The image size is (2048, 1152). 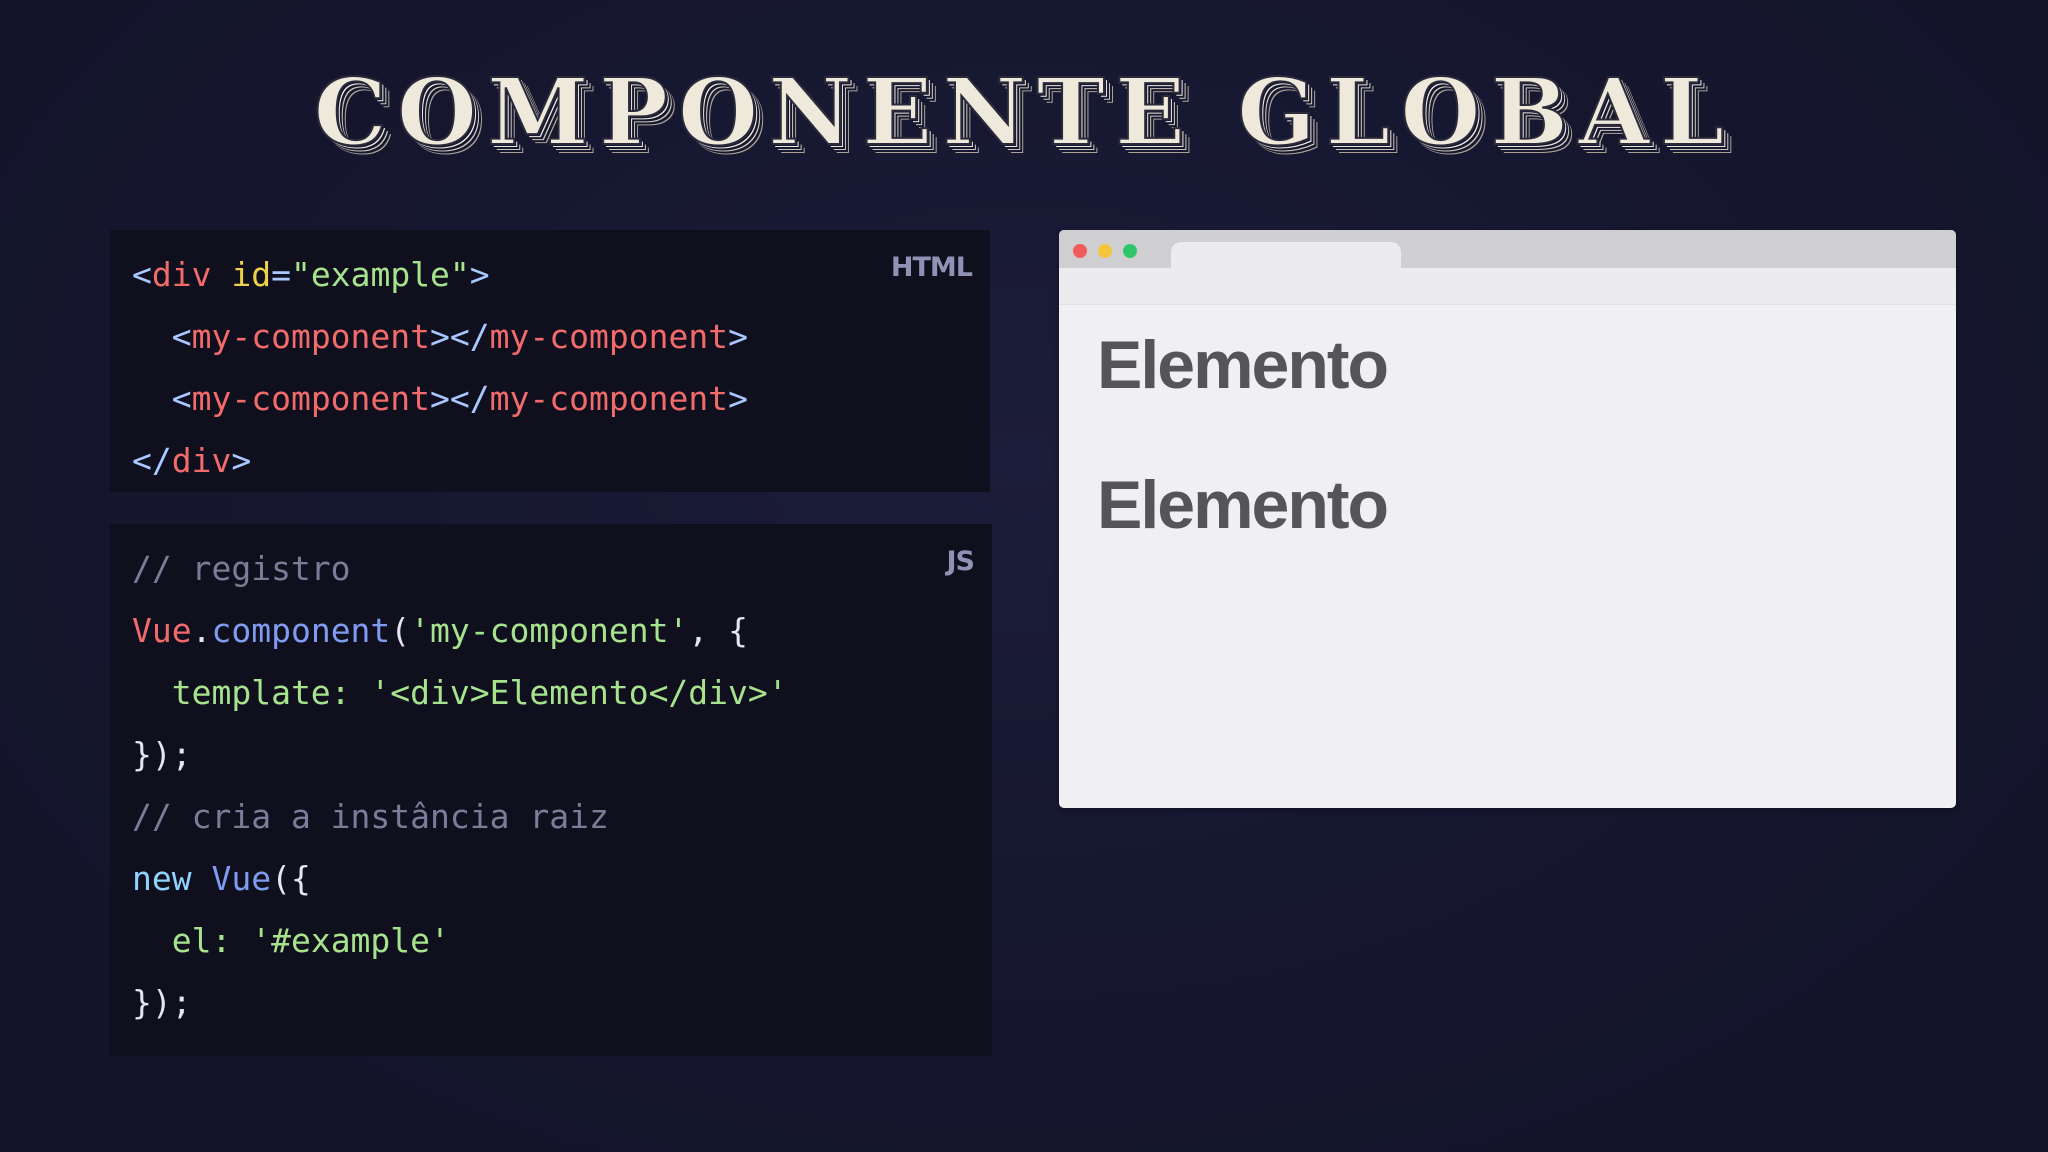 I want to click on minimize-window-dot-icon, so click(x=1105, y=251).